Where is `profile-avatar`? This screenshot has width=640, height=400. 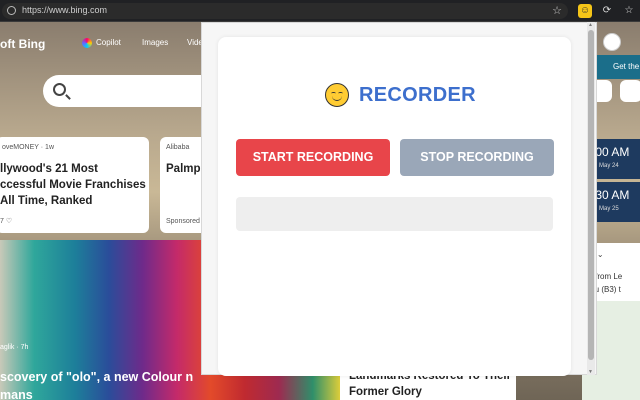
profile-avatar is located at coordinates (612, 42).